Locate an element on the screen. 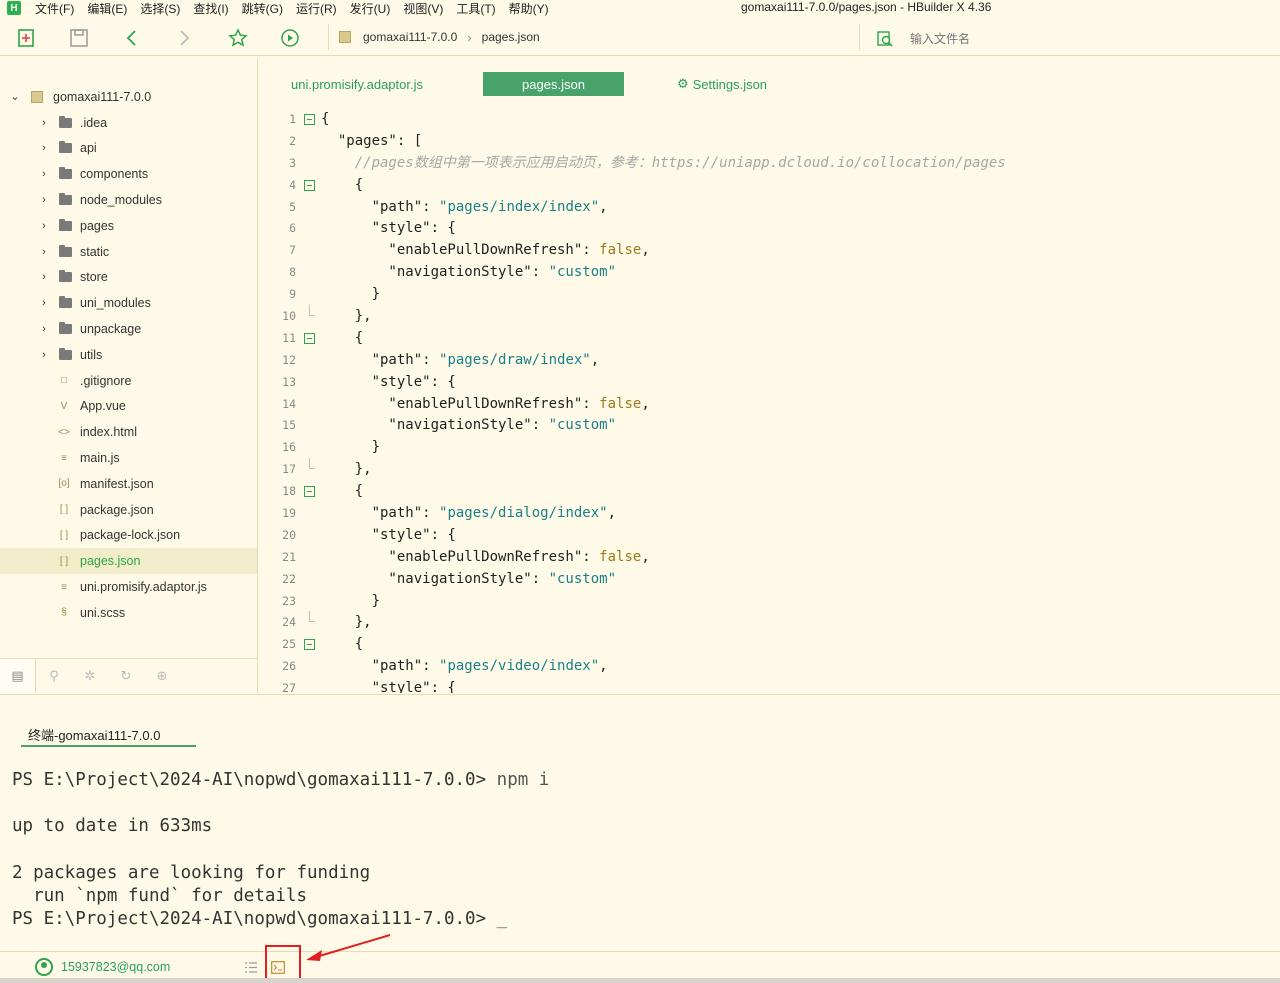 The height and width of the screenshot is (983, 1280). code-text: "navigationStyle": "custom" is located at coordinates (468, 579).